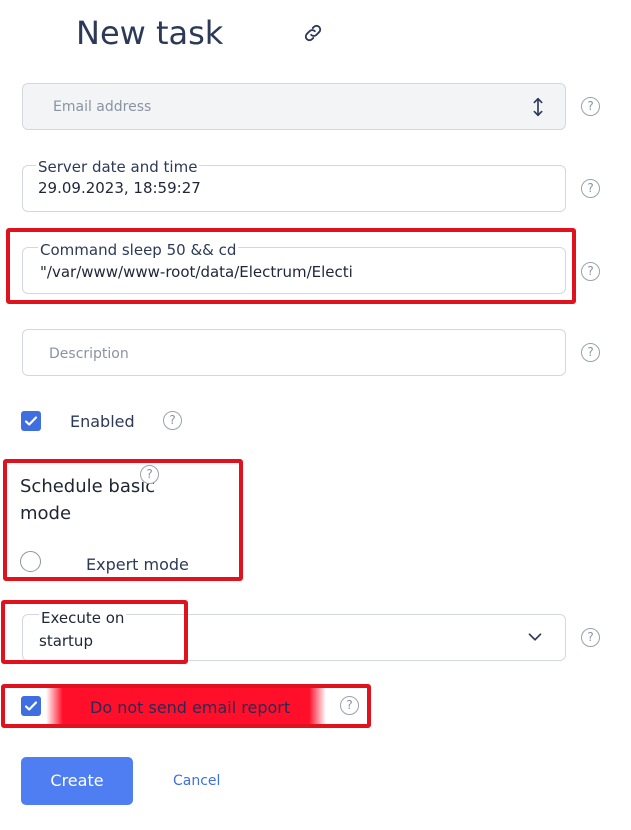 This screenshot has width=631, height=830. Describe the element at coordinates (66, 641) in the screenshot. I see `execute-label-line2: startup` at that location.